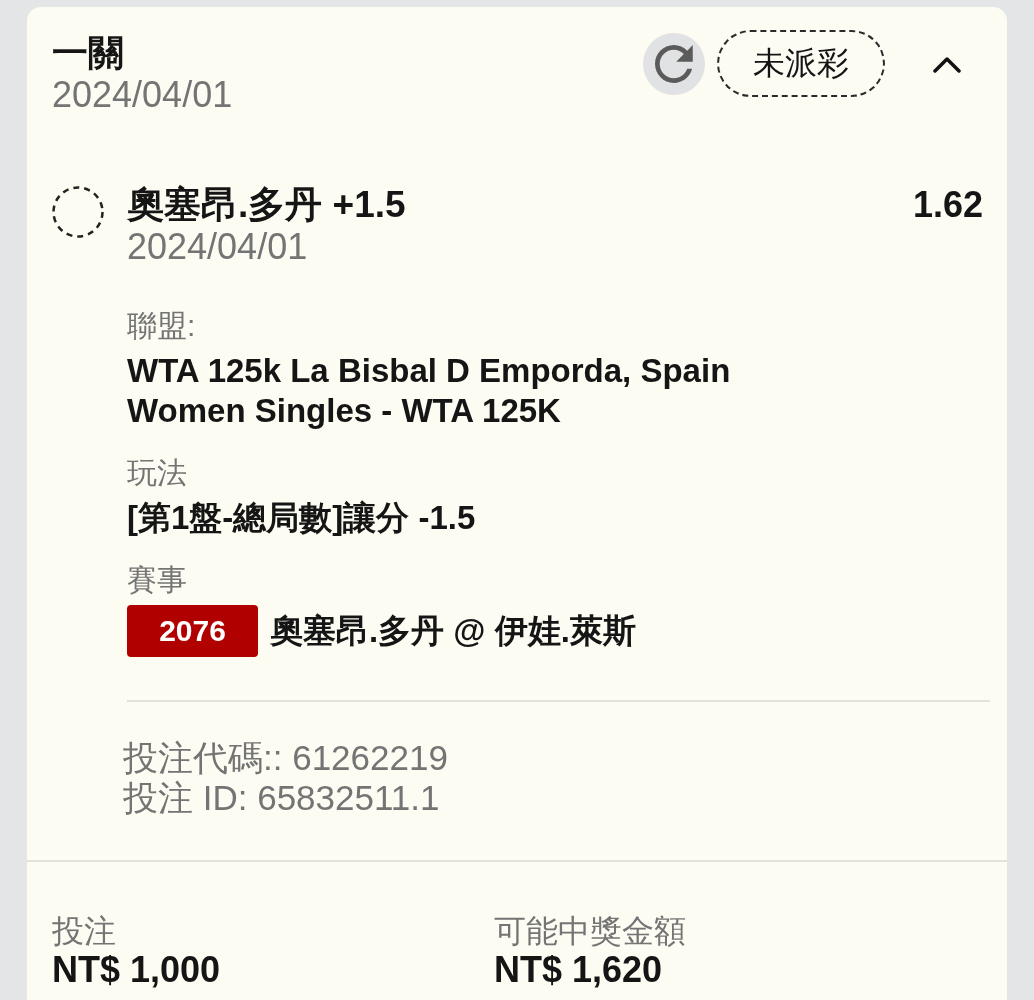  I want to click on bet-date: 2024/04/01, so click(142, 95).